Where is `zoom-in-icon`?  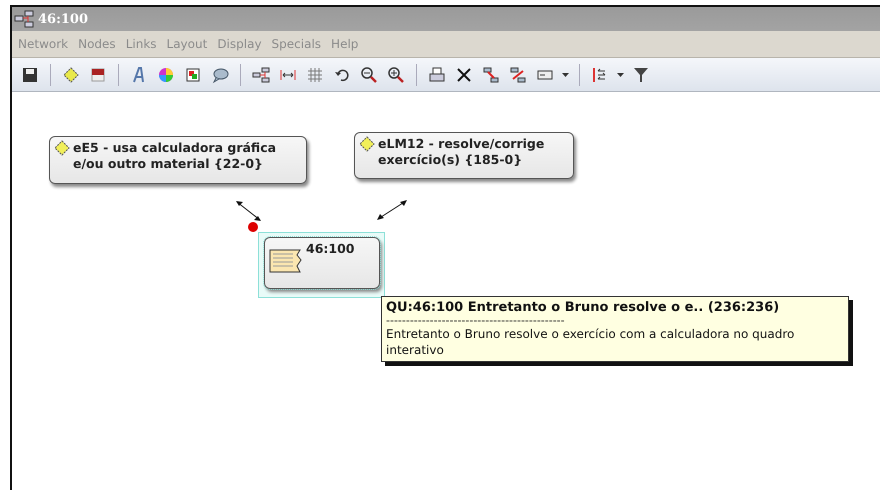
zoom-in-icon is located at coordinates (396, 74).